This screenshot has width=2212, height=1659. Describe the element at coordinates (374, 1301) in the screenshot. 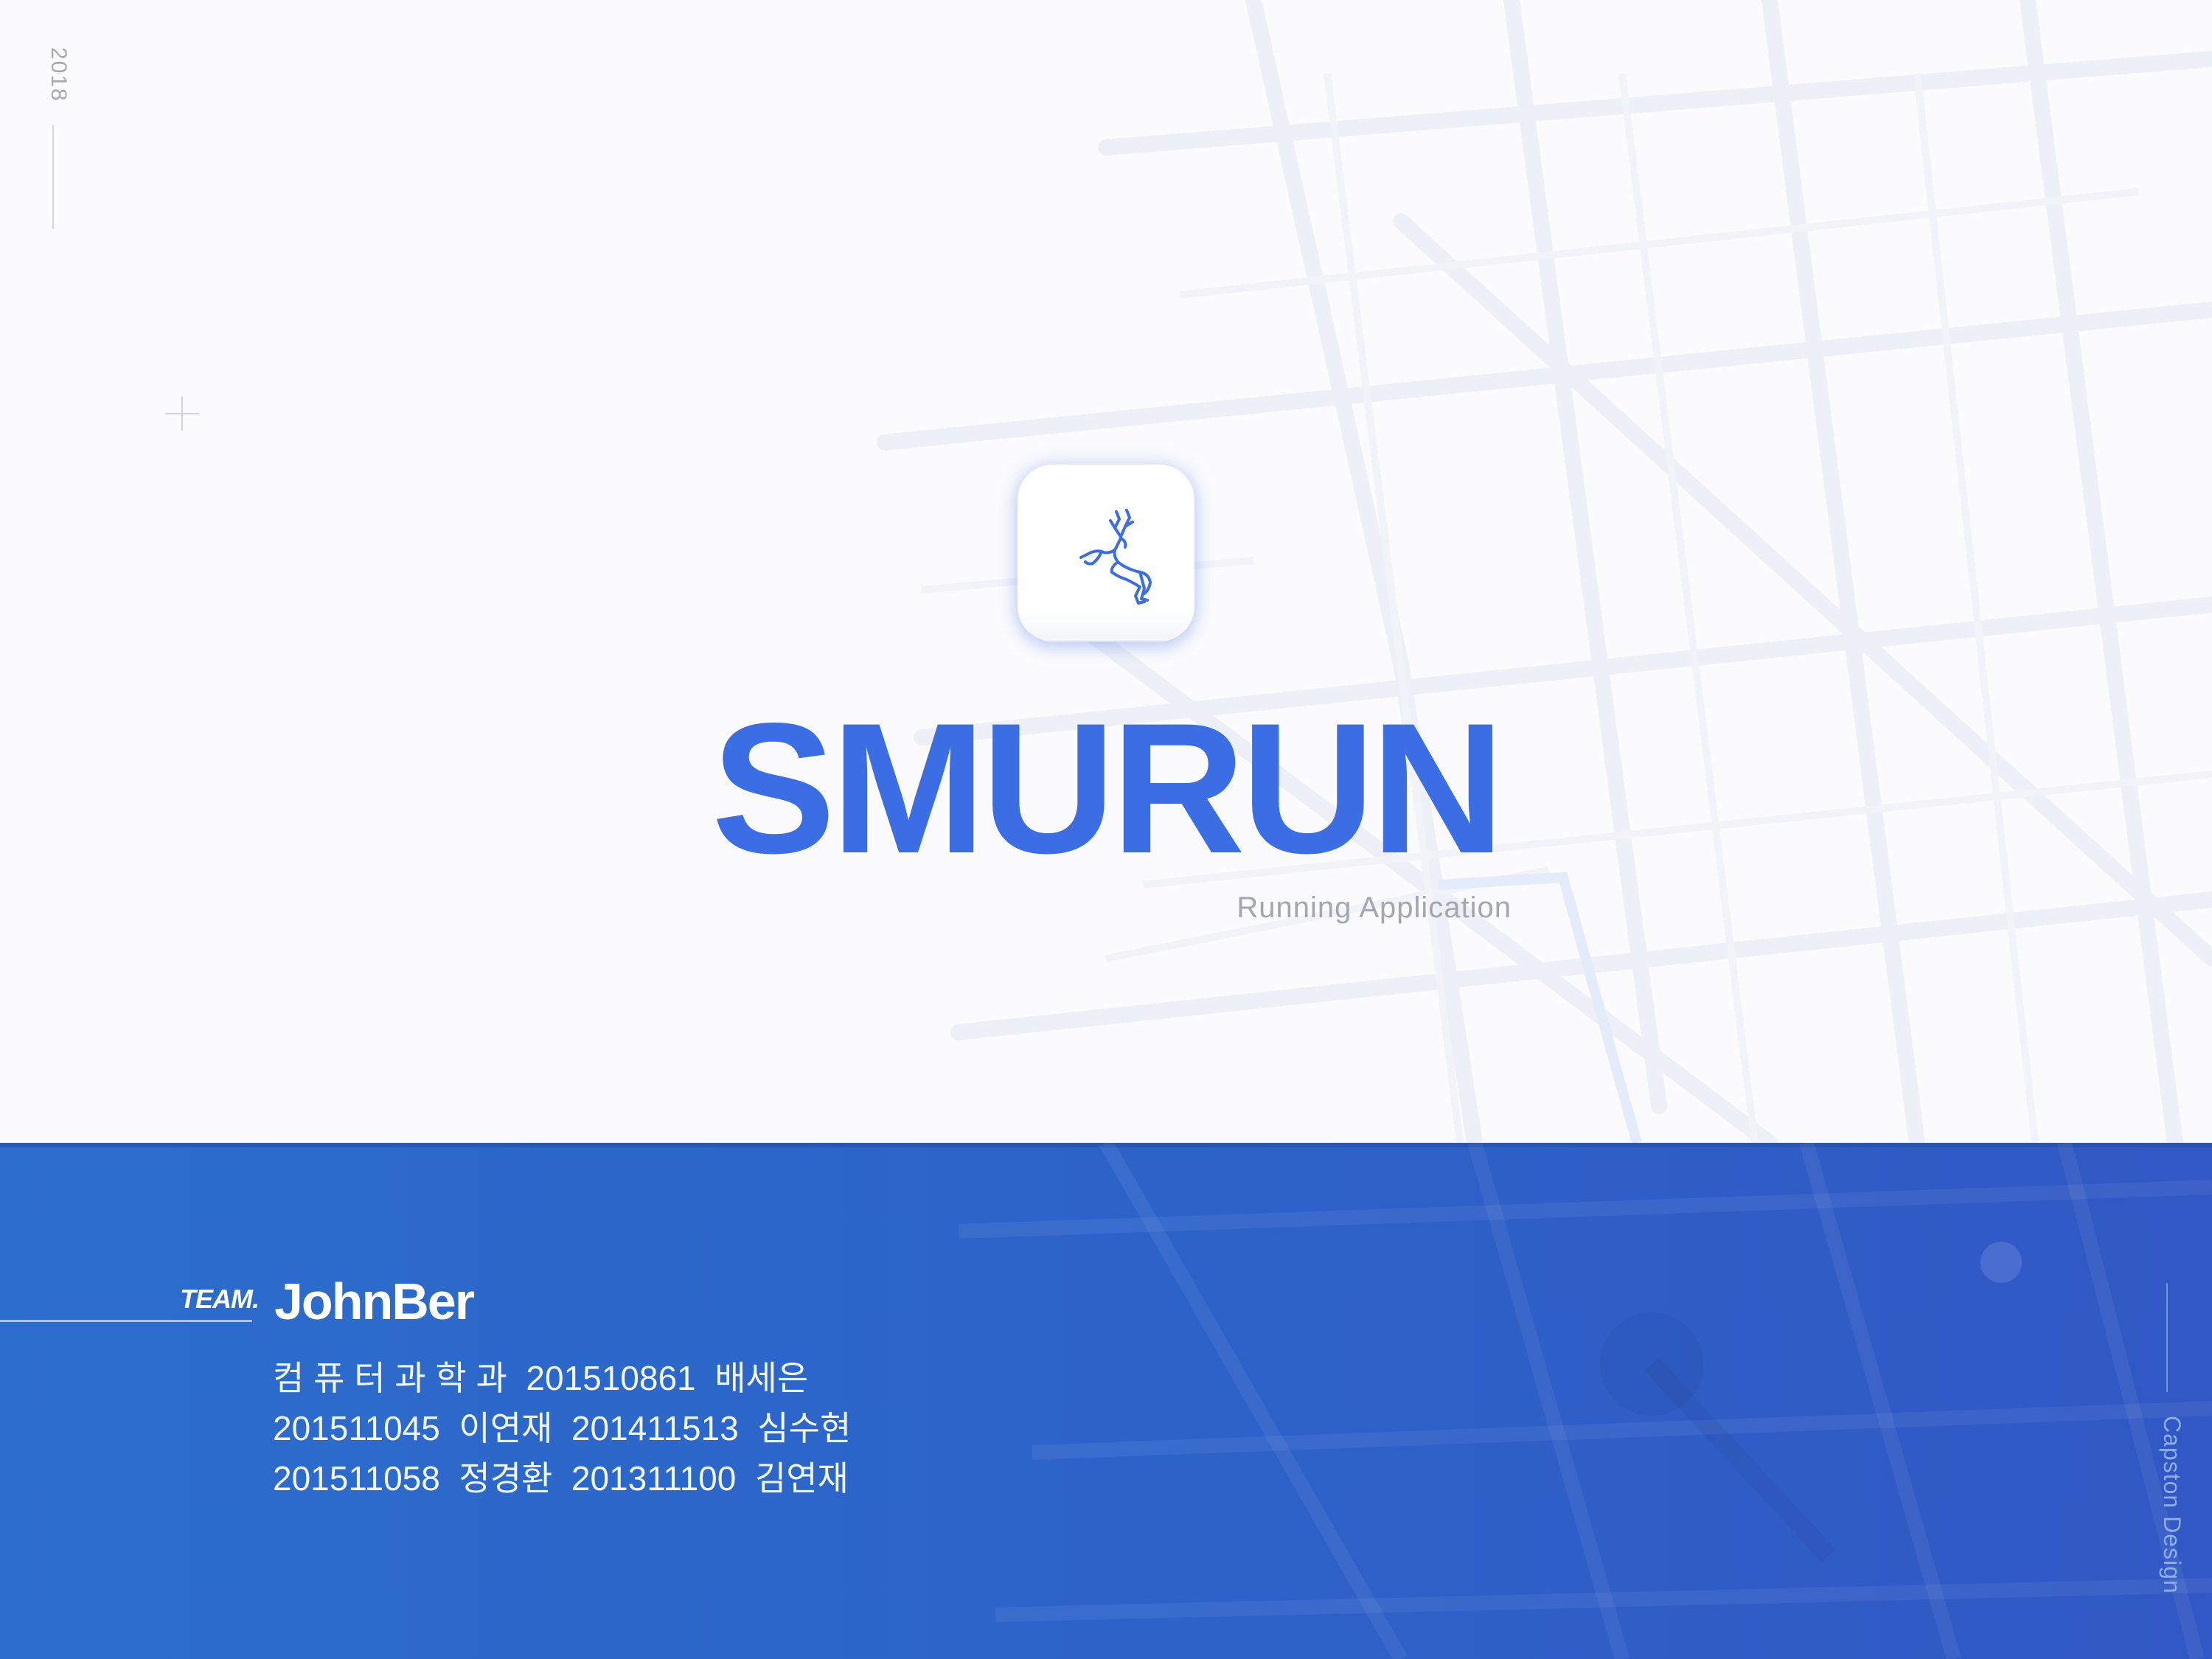

I see `team-name: JohnBer` at that location.